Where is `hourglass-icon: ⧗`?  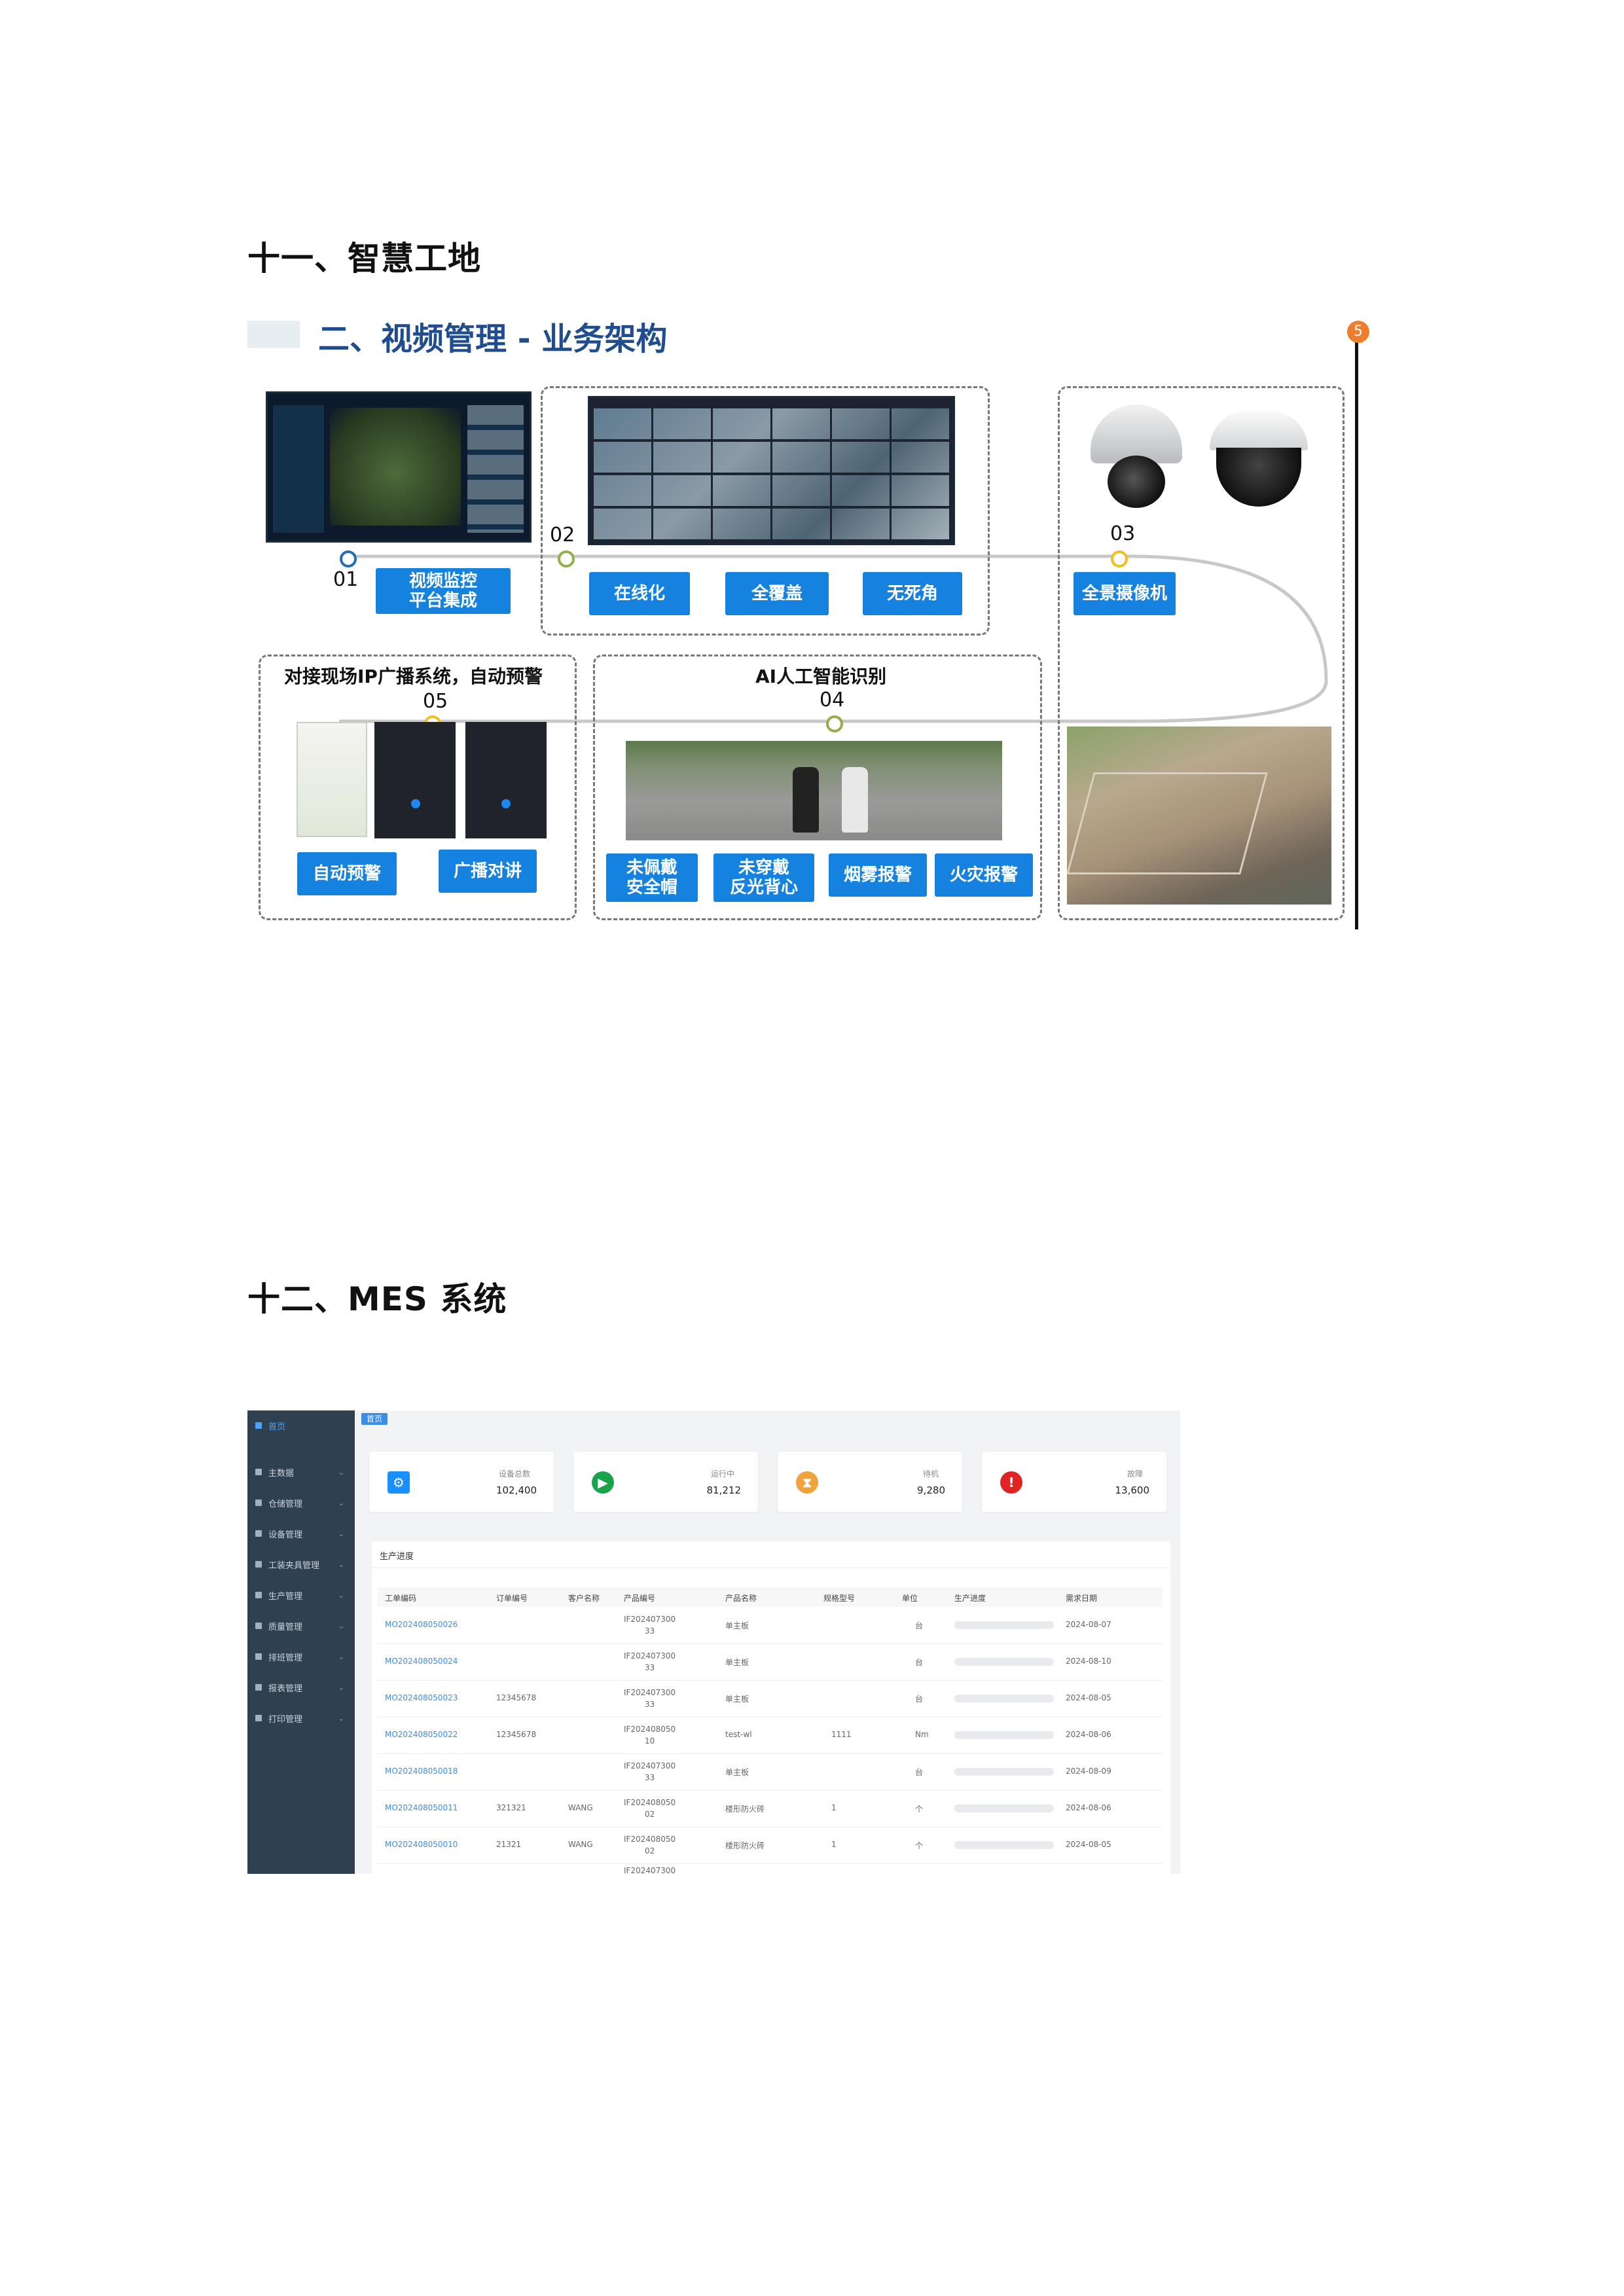
hourglass-icon: ⧗ is located at coordinates (807, 1482).